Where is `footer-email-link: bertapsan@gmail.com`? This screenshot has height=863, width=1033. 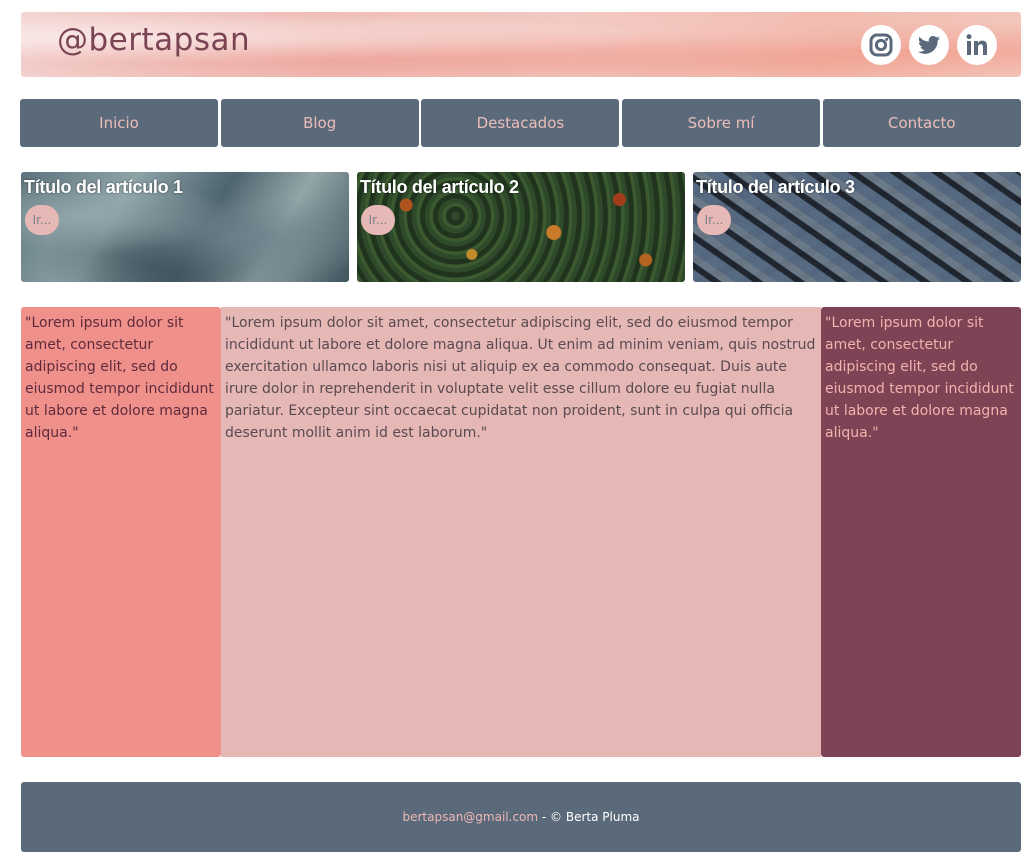
footer-email-link: bertapsan@gmail.com is located at coordinates (470, 817).